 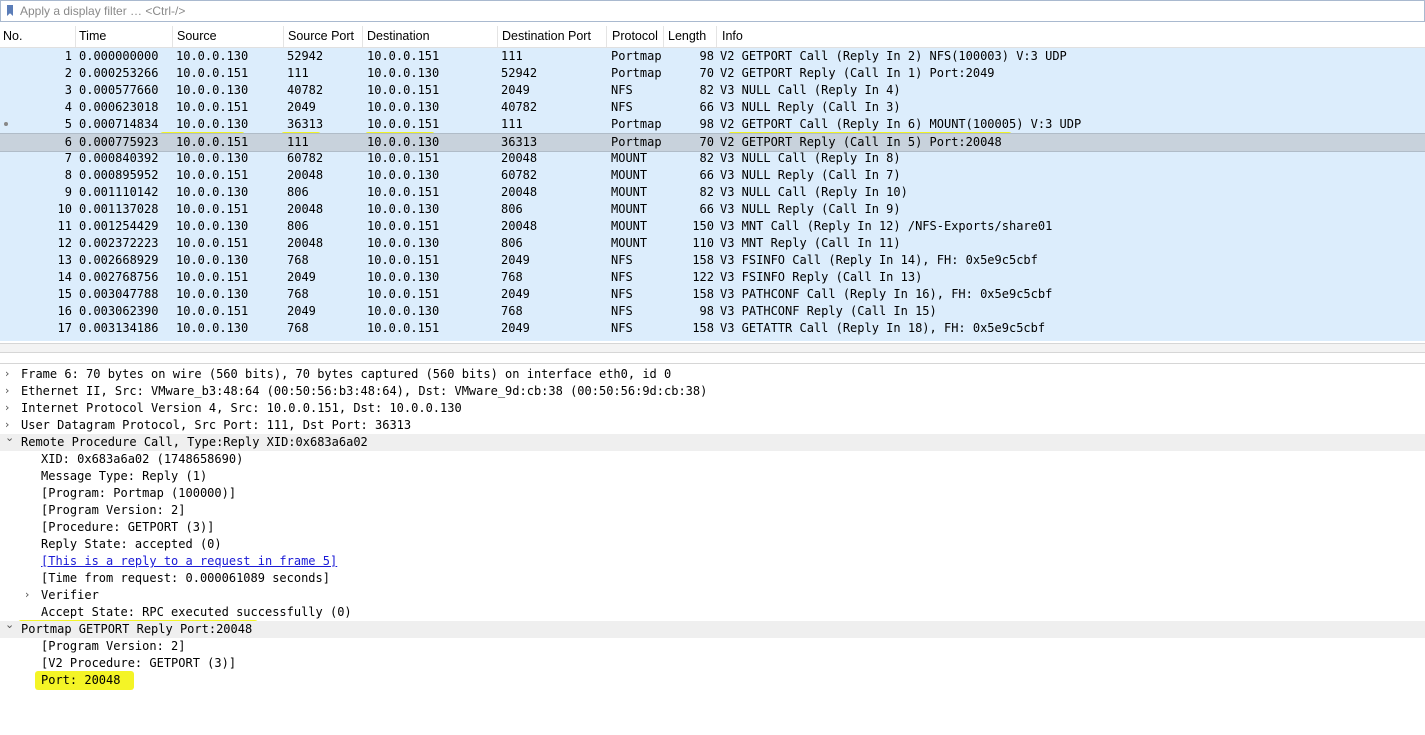 What do you see at coordinates (546, 36) in the screenshot?
I see `column-header-destination-port: Destination Port` at bounding box center [546, 36].